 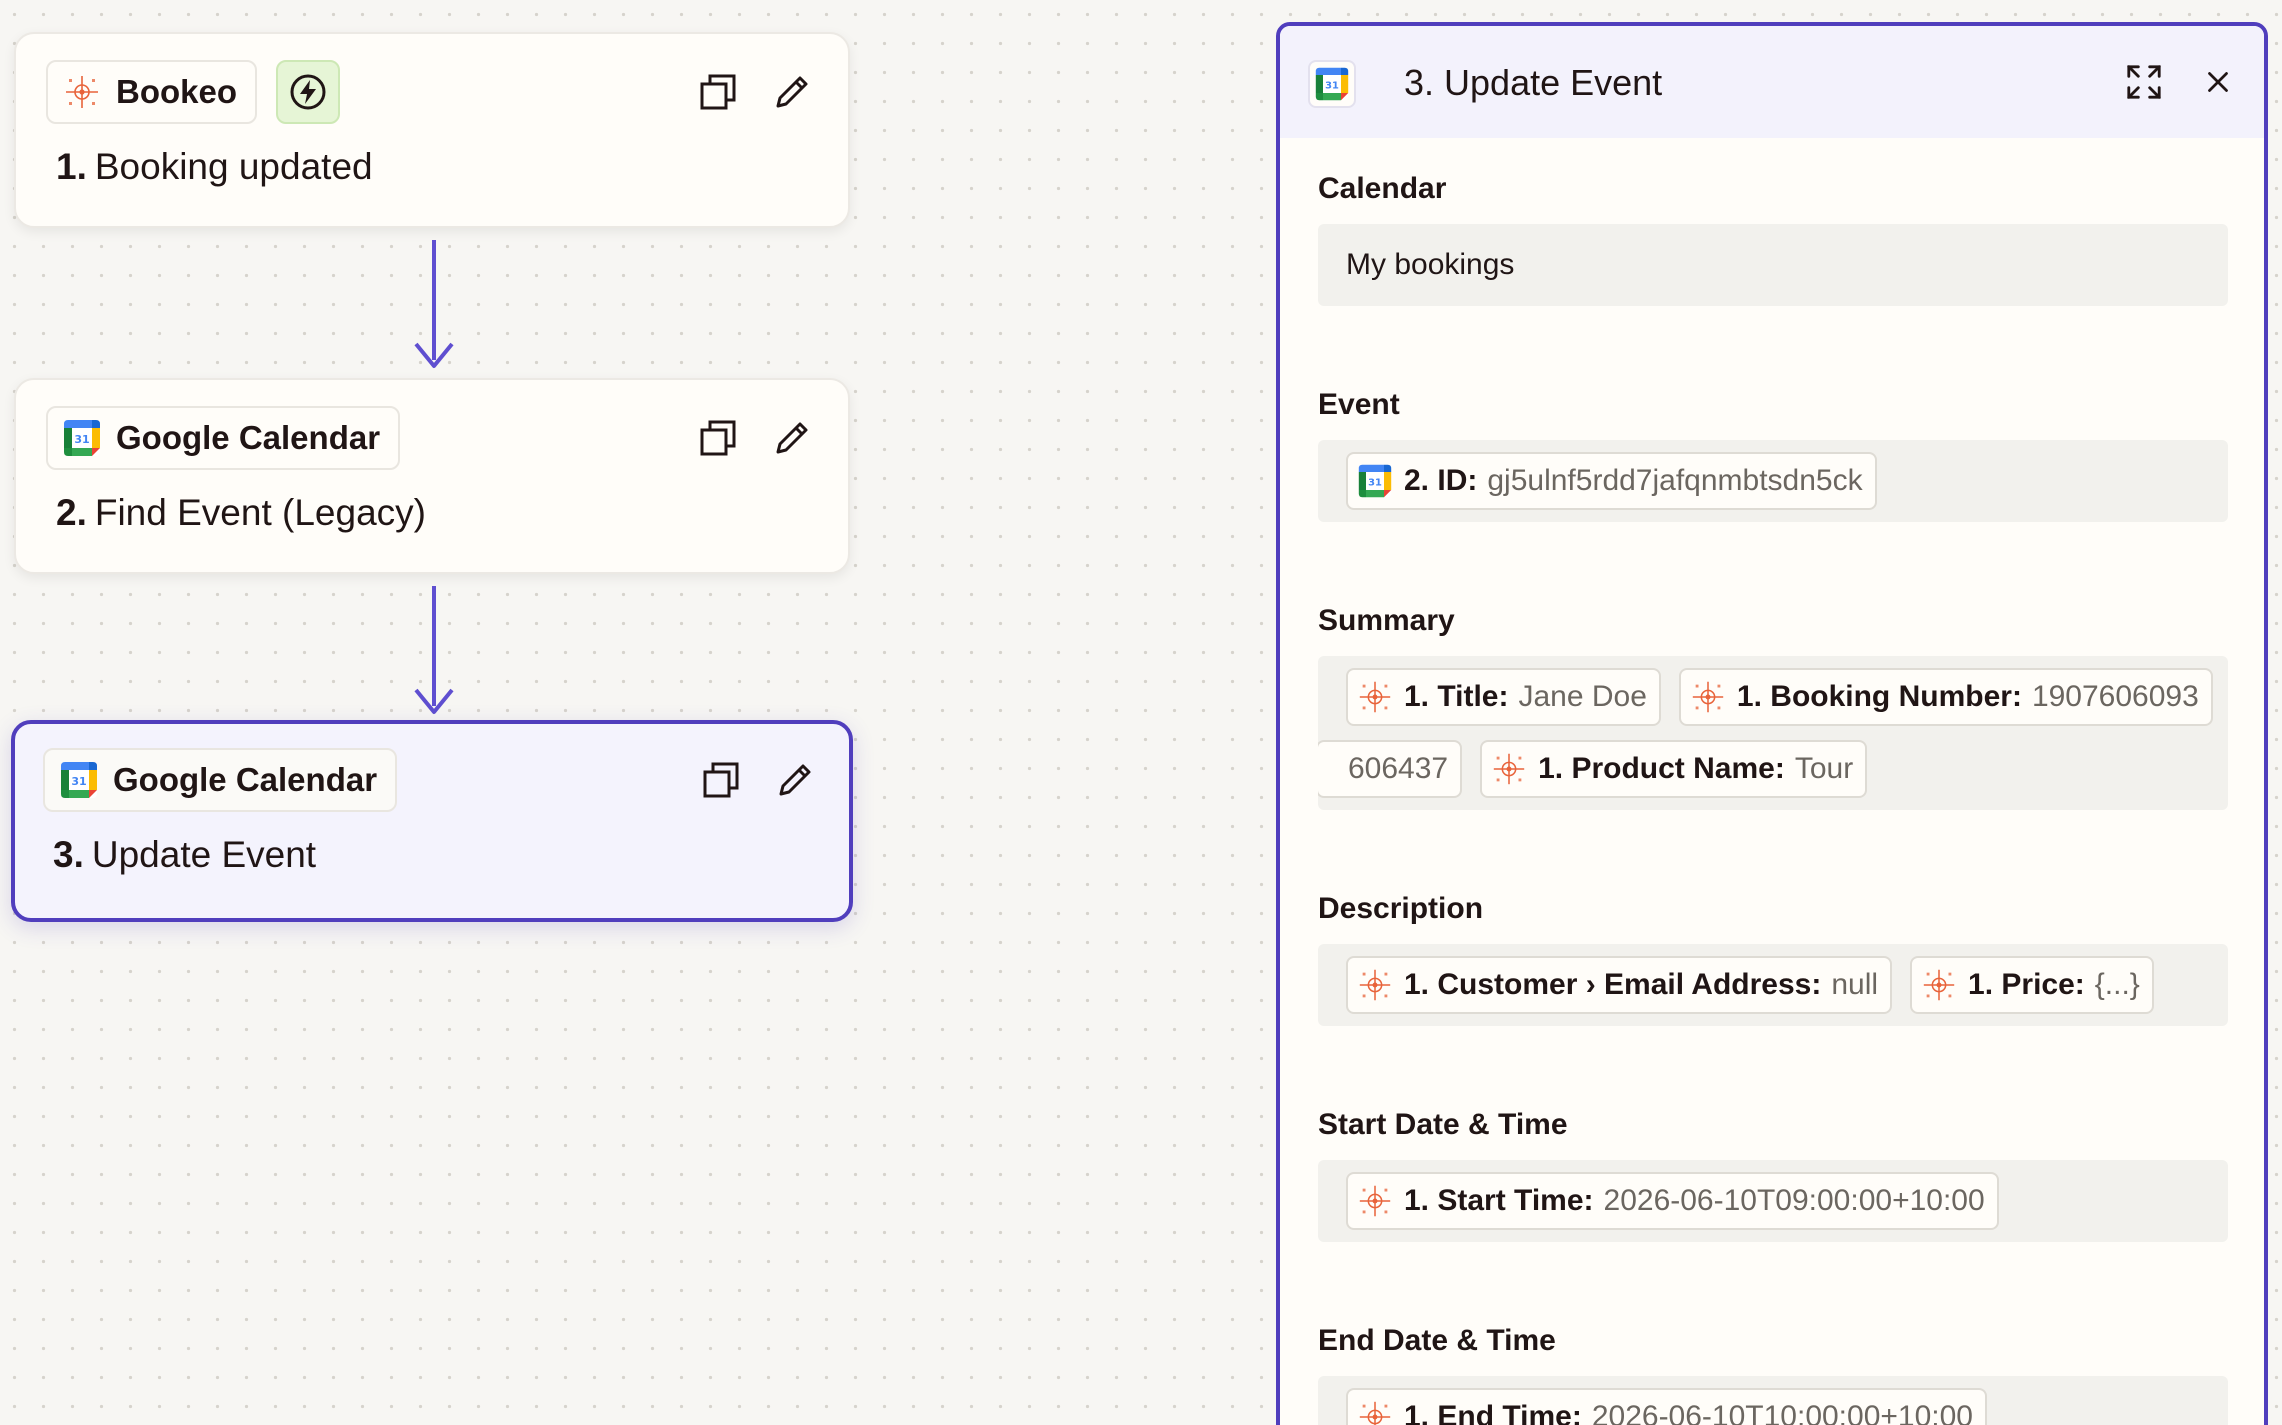 I want to click on field-label-event: Event, so click(x=1359, y=404).